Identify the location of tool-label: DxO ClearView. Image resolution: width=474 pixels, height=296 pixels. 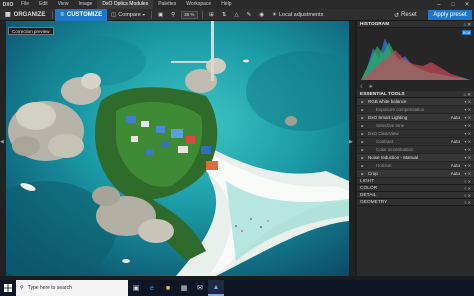
(383, 133).